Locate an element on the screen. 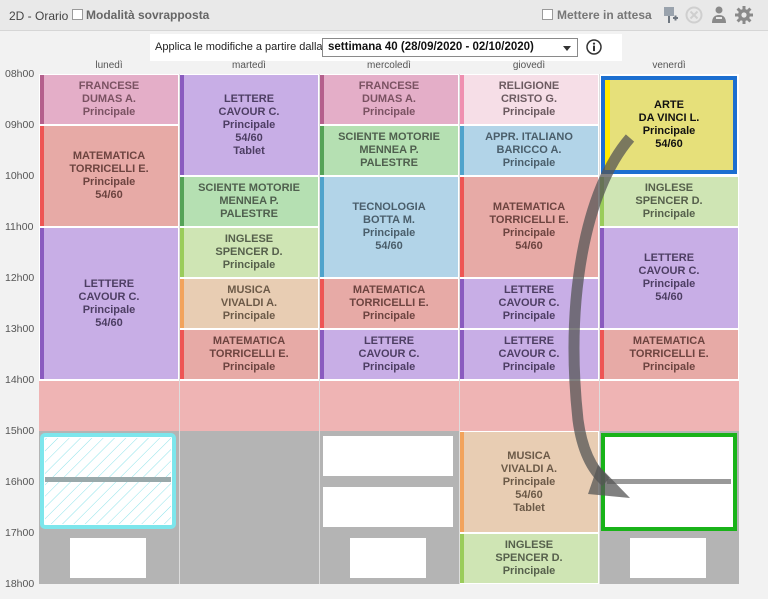 This screenshot has width=768, height=599. hour-label: 16h00 is located at coordinates (20, 482).